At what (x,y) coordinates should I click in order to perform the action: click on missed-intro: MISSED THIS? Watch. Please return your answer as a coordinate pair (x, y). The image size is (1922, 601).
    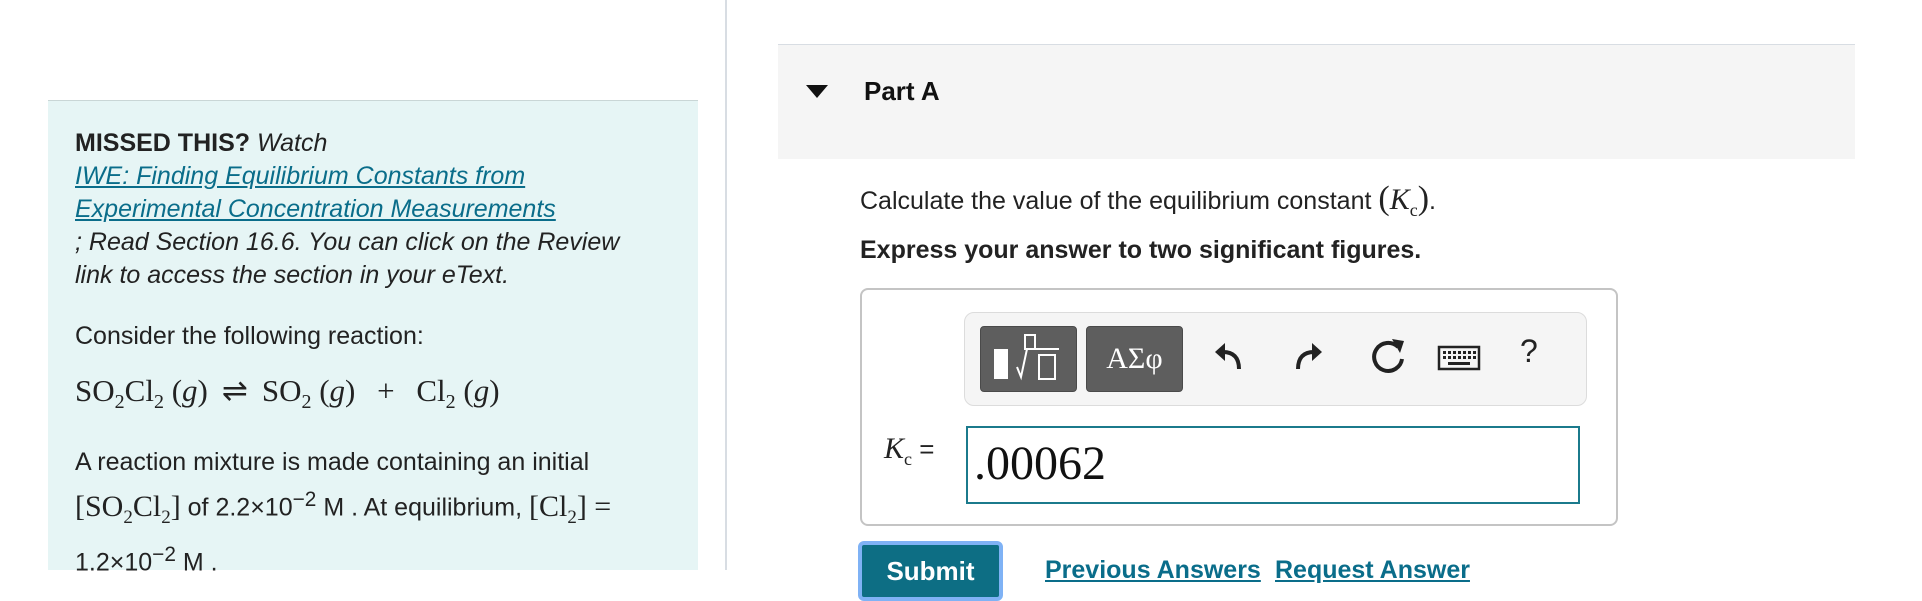
    Looking at the image, I should click on (373, 143).